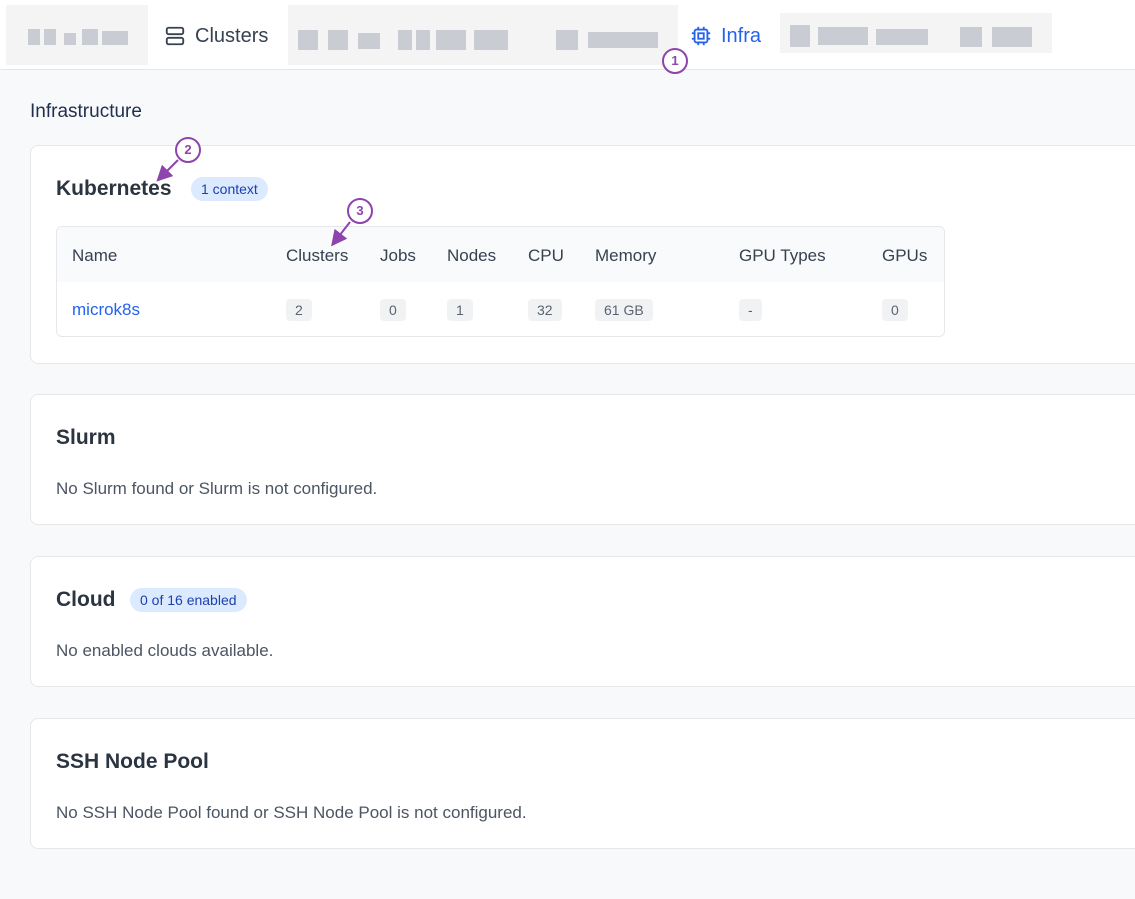 The width and height of the screenshot is (1135, 899). What do you see at coordinates (675, 61) in the screenshot?
I see `annotation-marker-1: 1` at bounding box center [675, 61].